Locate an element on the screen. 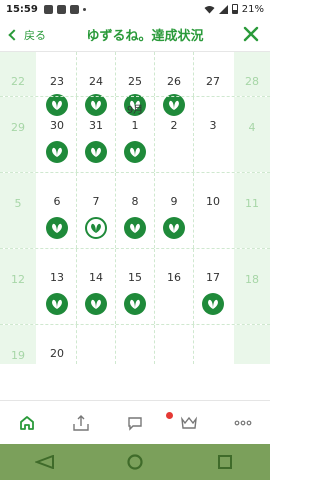  crown-icon is located at coordinates (189, 422).